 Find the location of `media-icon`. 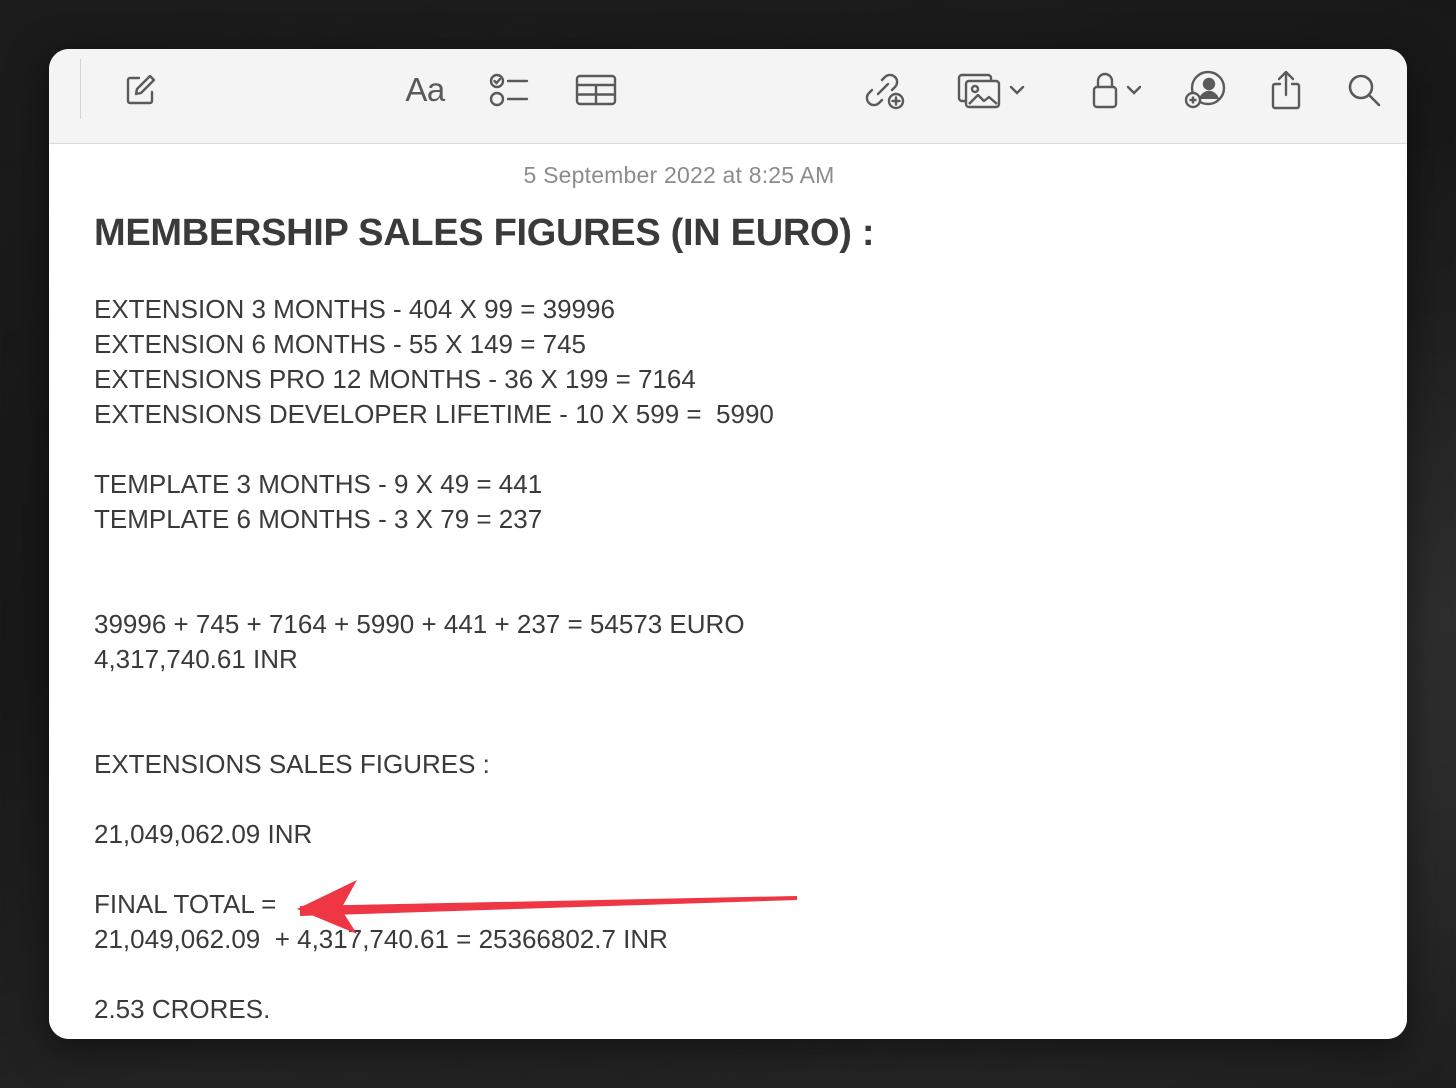

media-icon is located at coordinates (979, 91).